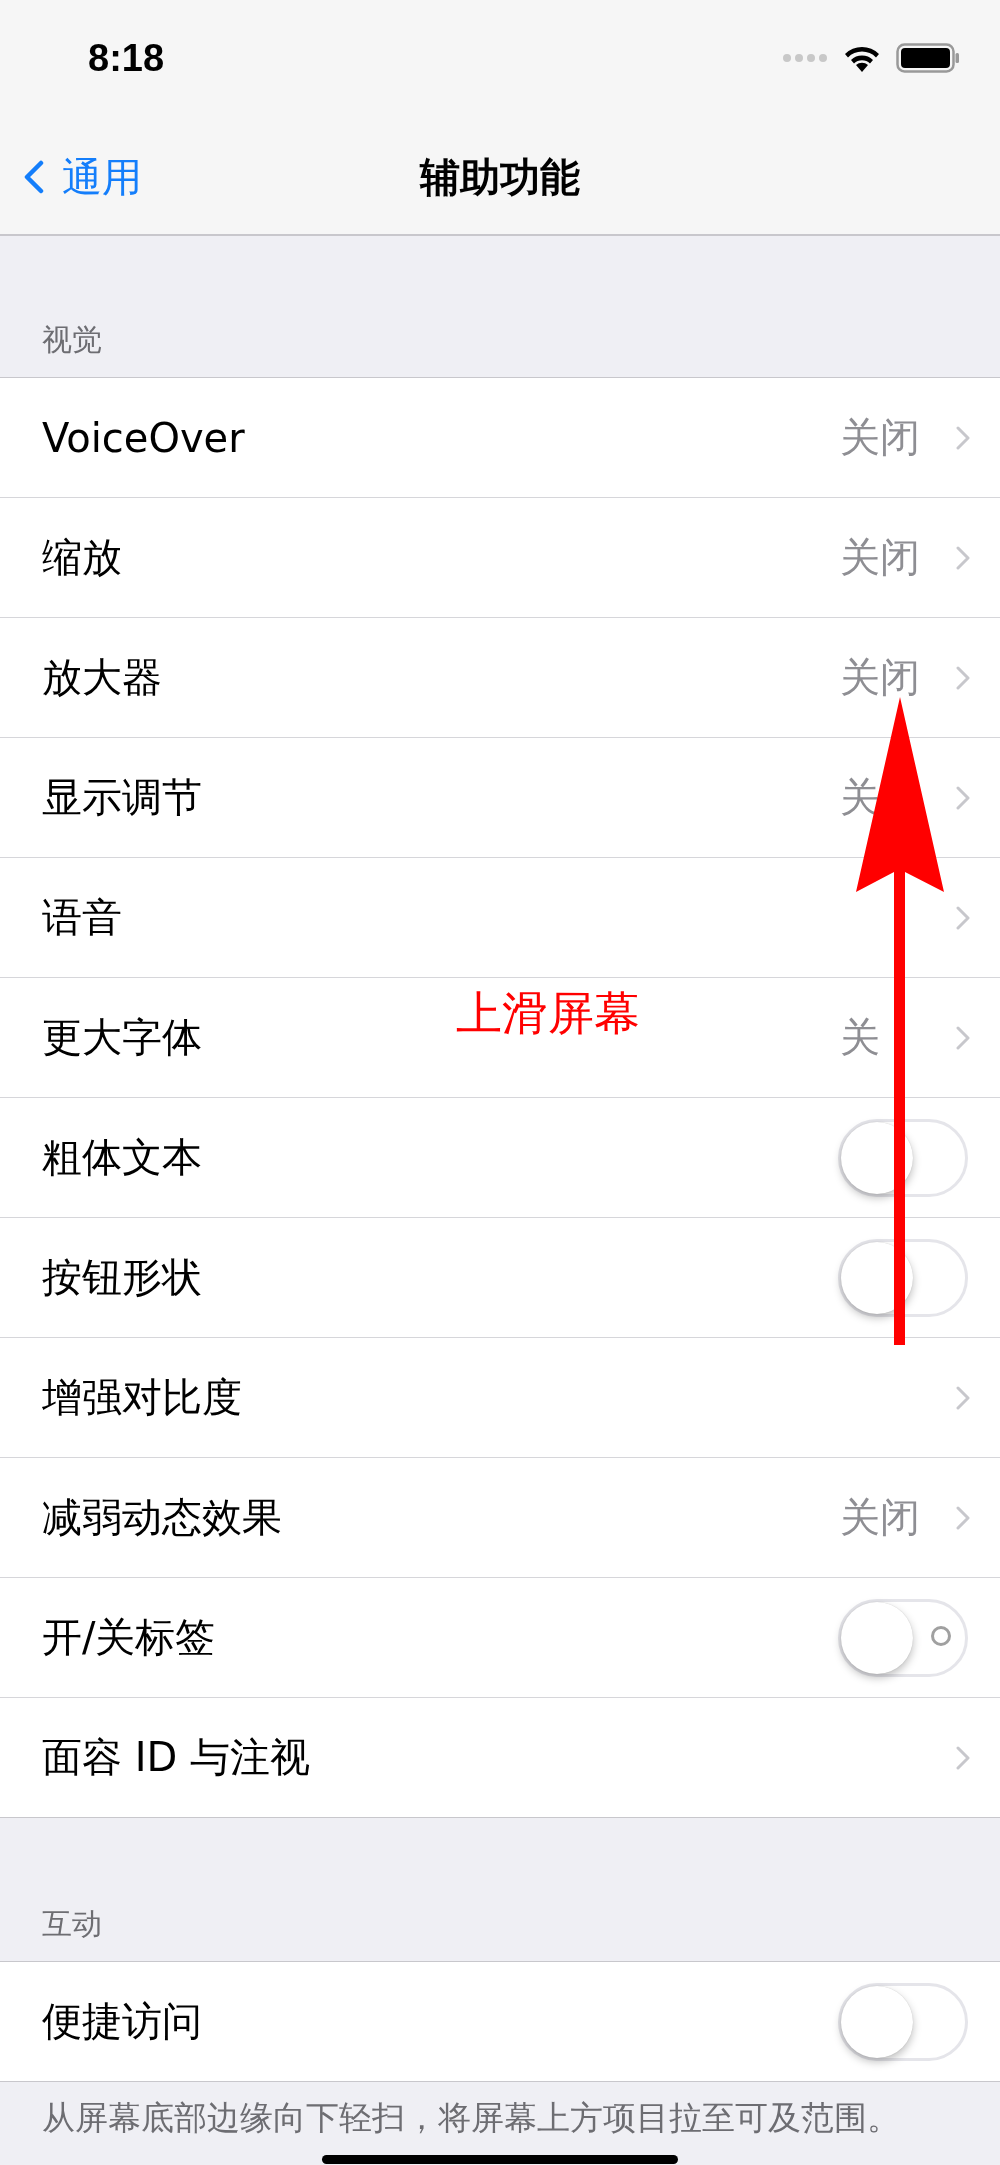 Image resolution: width=1000 pixels, height=2165 pixels. What do you see at coordinates (122, 2021) in the screenshot?
I see `row-label: 便捷访问` at bounding box center [122, 2021].